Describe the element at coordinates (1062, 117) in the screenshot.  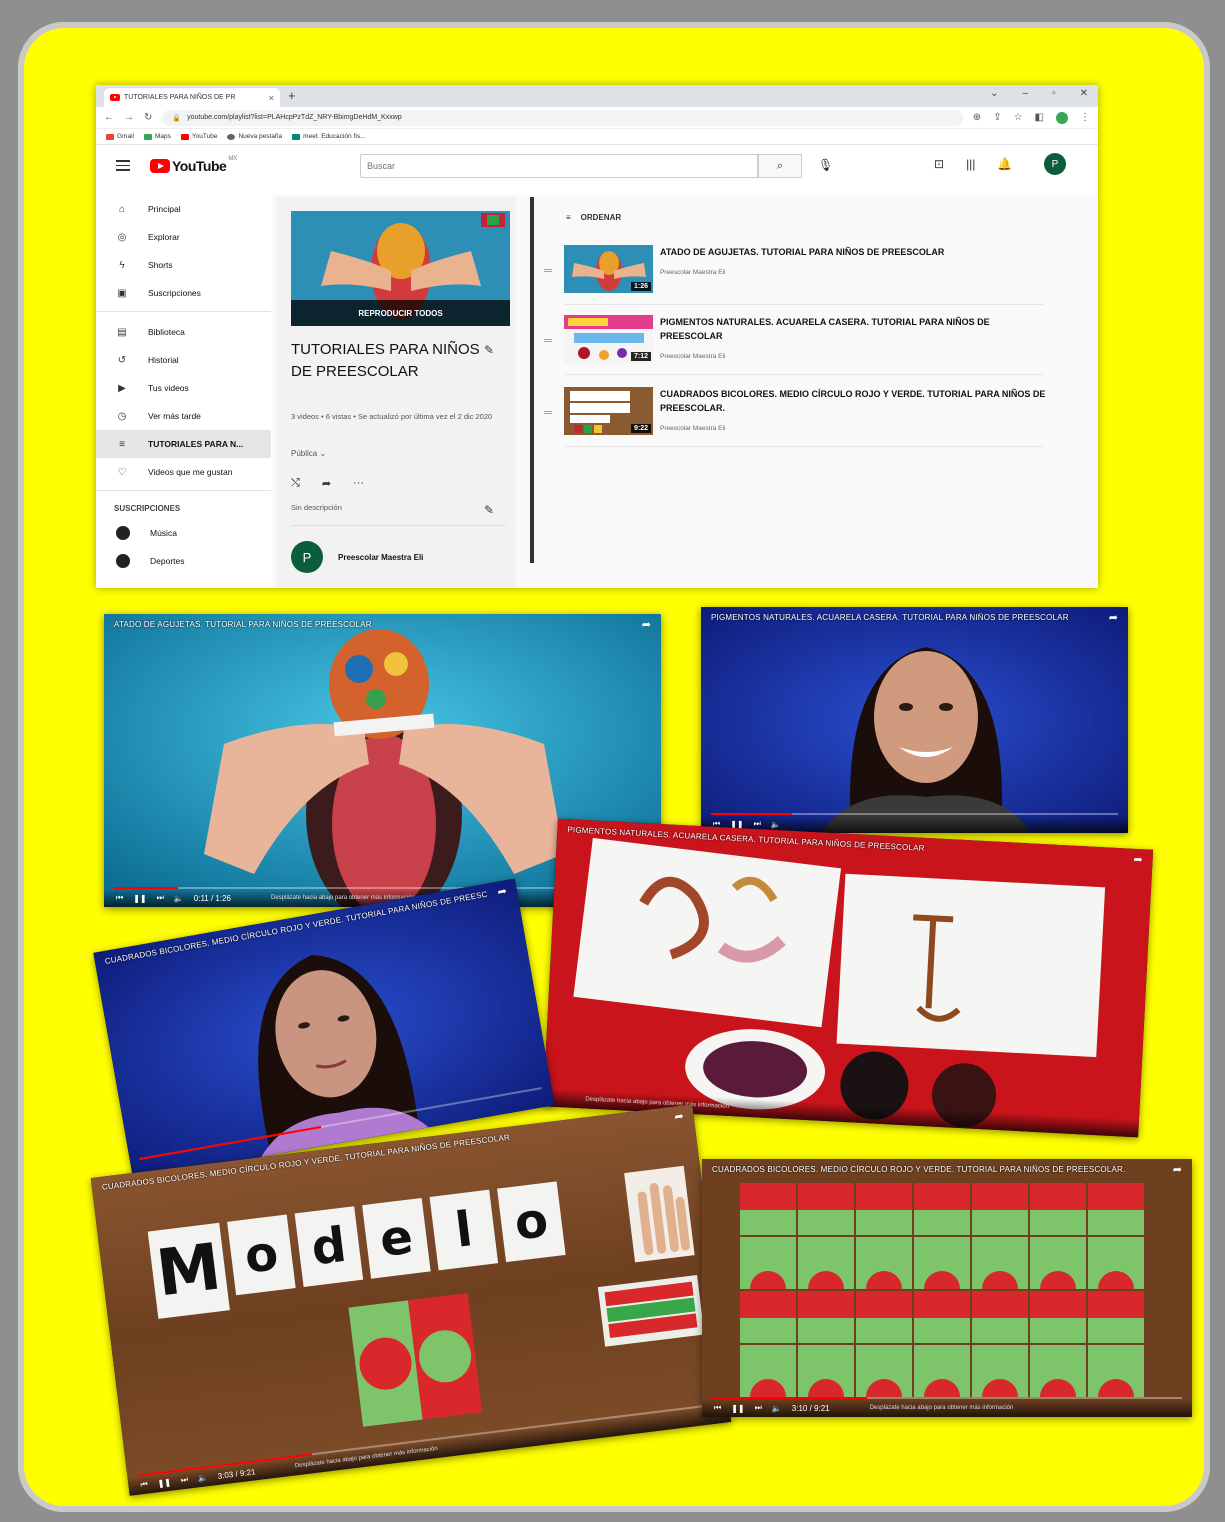
I see `profile-avatar` at that location.